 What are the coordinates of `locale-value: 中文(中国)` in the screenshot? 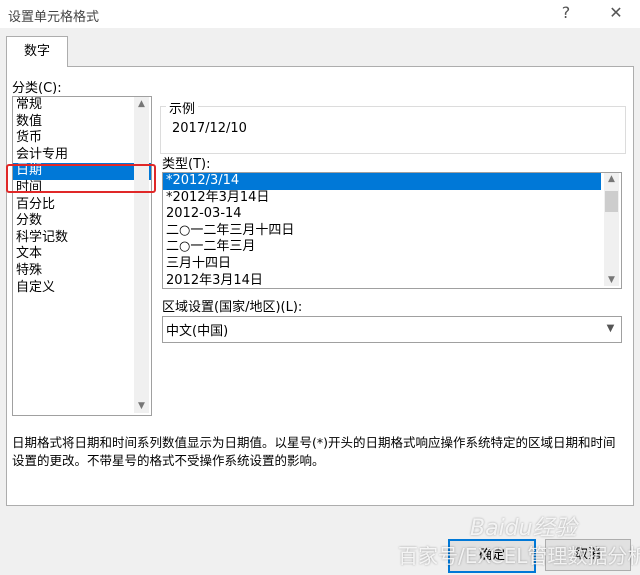 It's located at (197, 331).